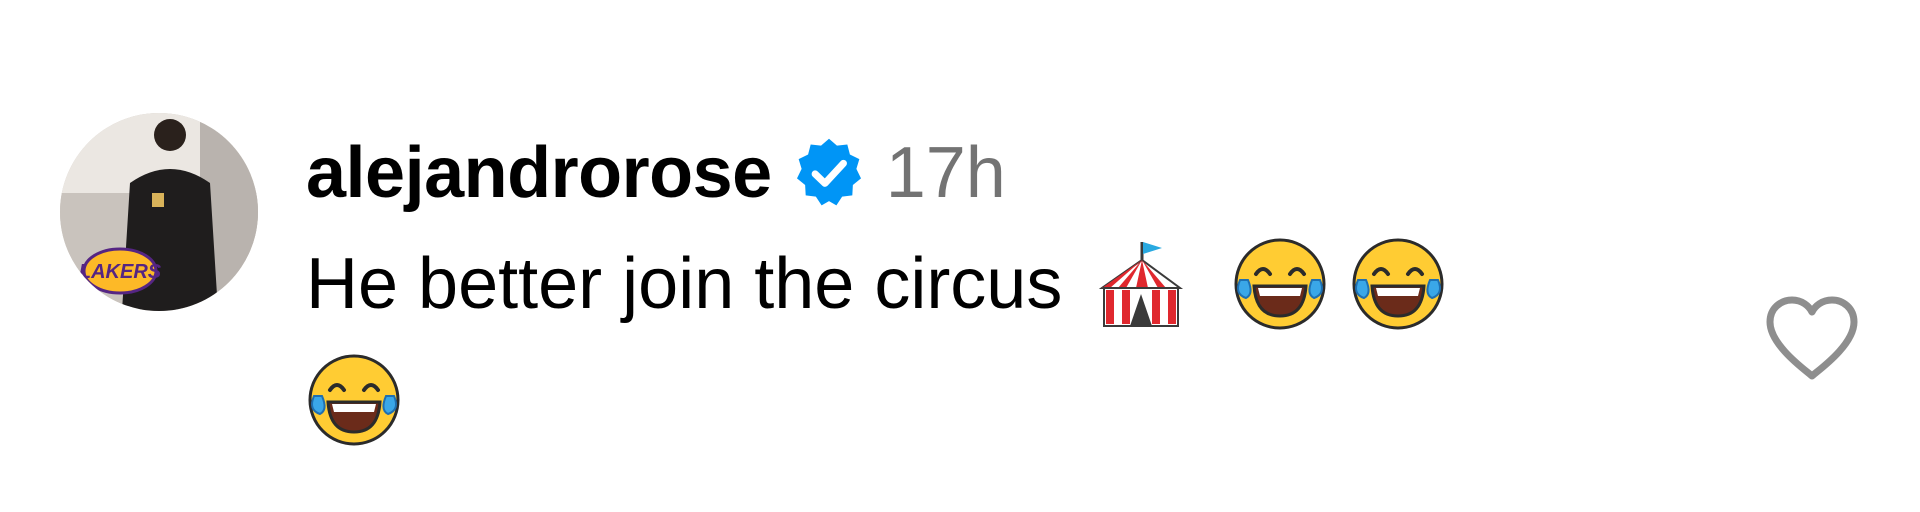 Image resolution: width=1920 pixels, height=512 pixels. Describe the element at coordinates (1812, 339) in the screenshot. I see `heart-outline-icon` at that location.